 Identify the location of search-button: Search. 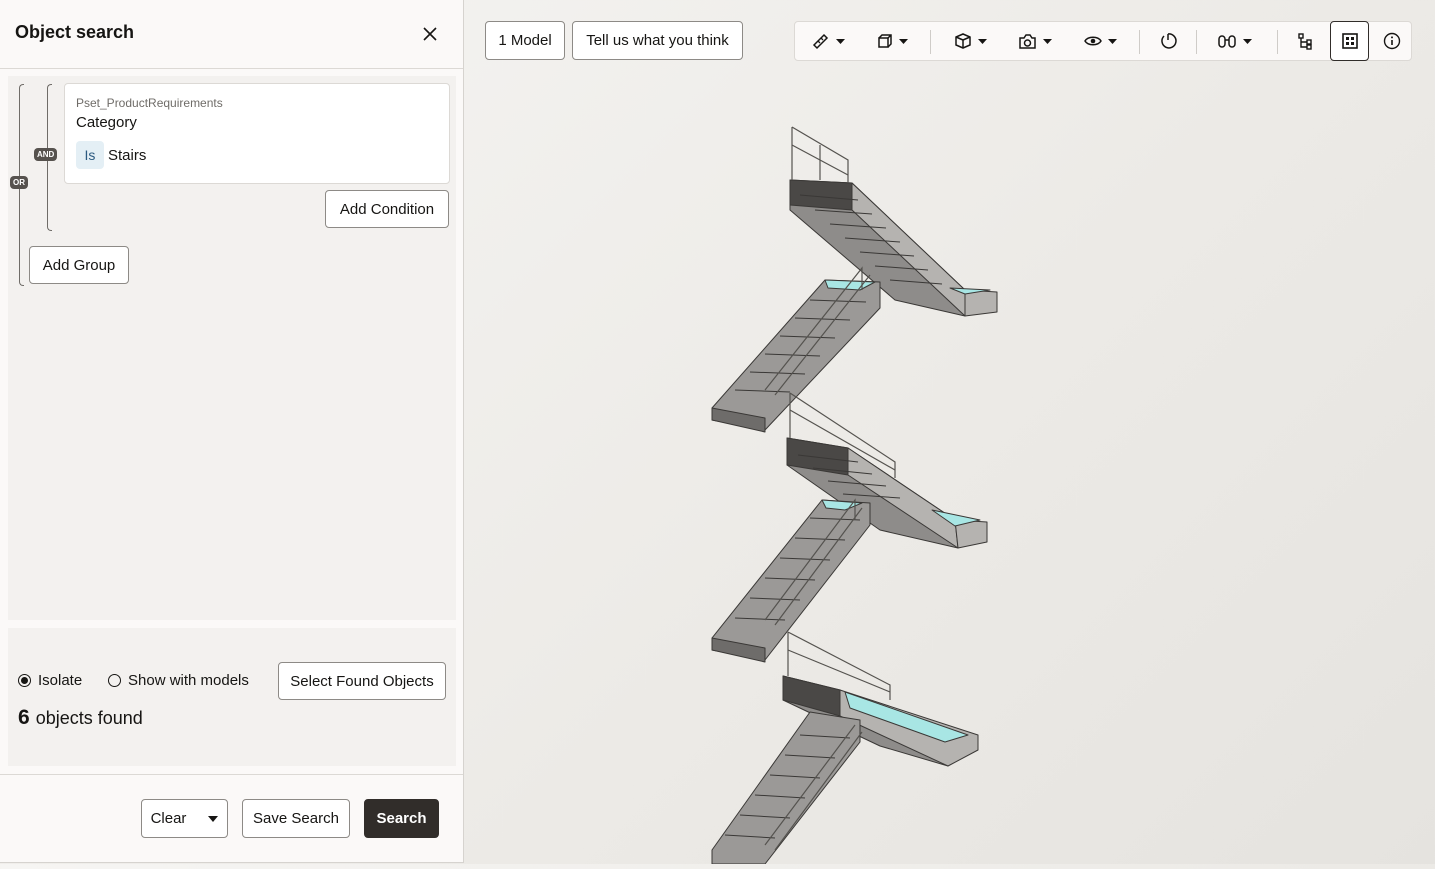
(401, 818).